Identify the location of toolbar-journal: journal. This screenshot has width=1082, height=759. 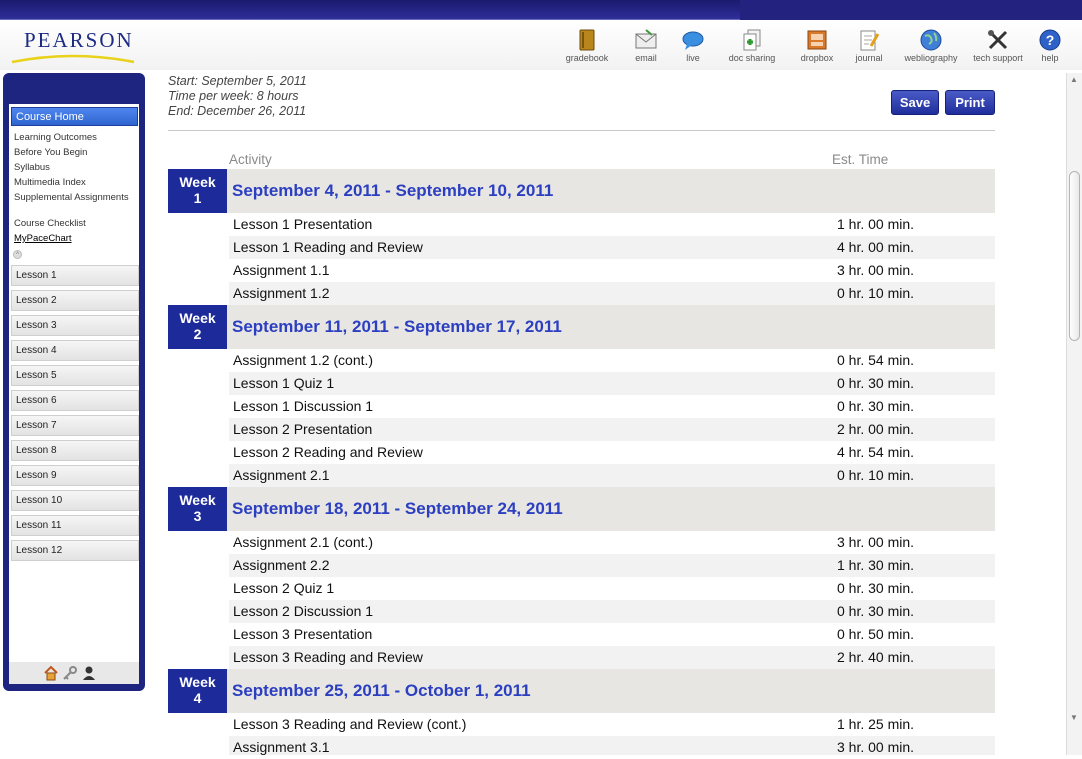
(869, 45).